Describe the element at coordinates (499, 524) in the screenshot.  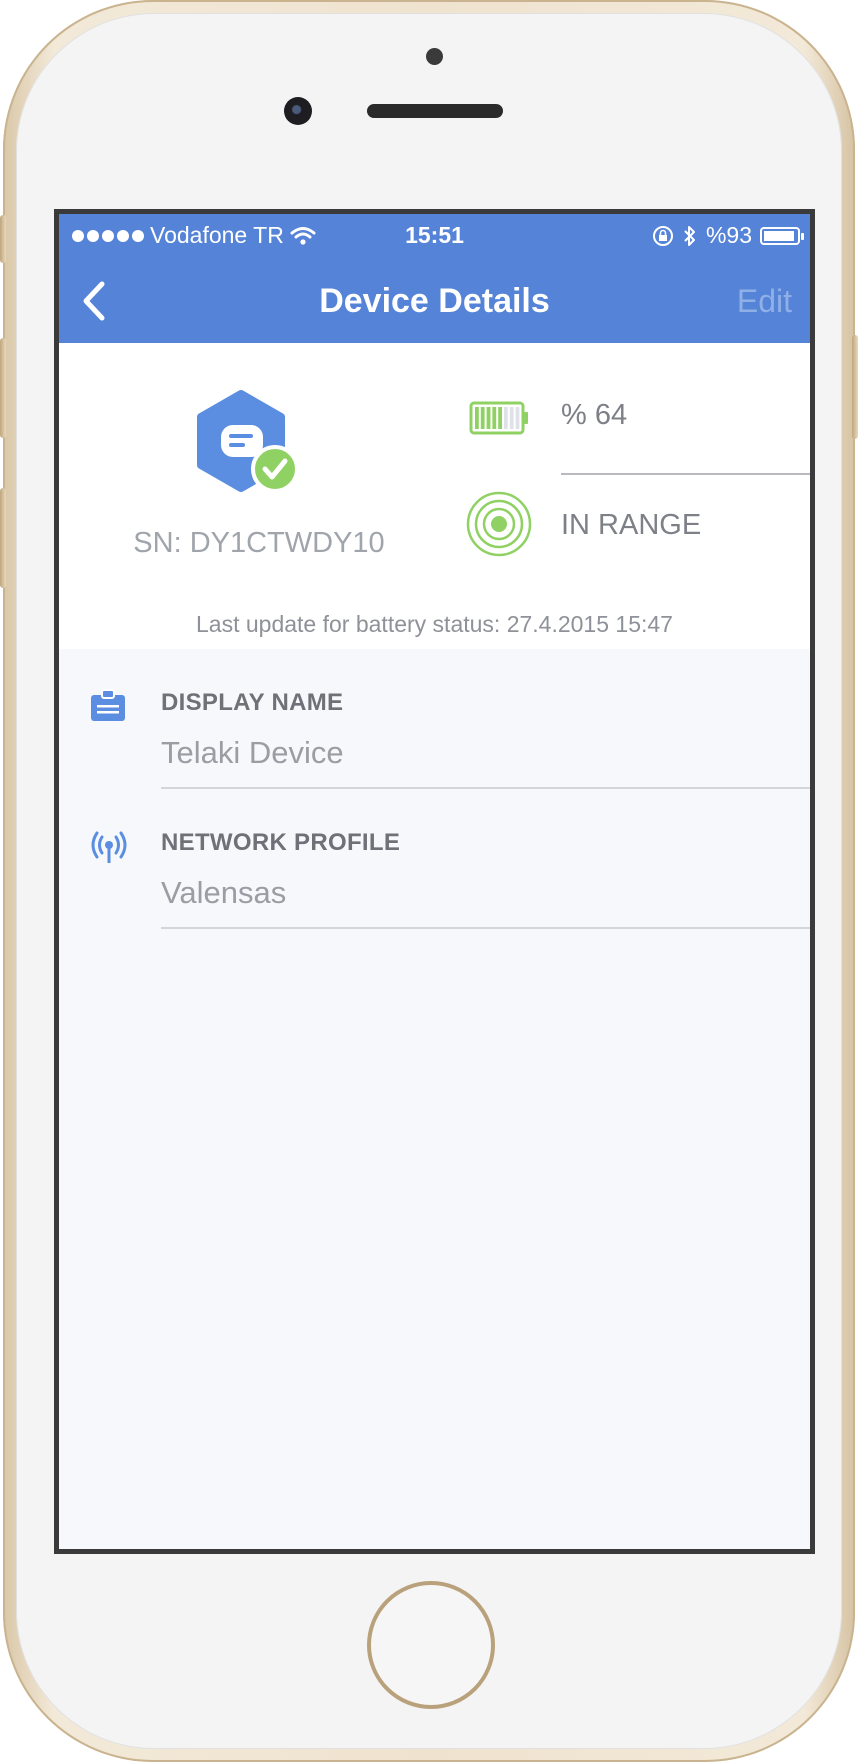
I see `range-signal-icon` at that location.